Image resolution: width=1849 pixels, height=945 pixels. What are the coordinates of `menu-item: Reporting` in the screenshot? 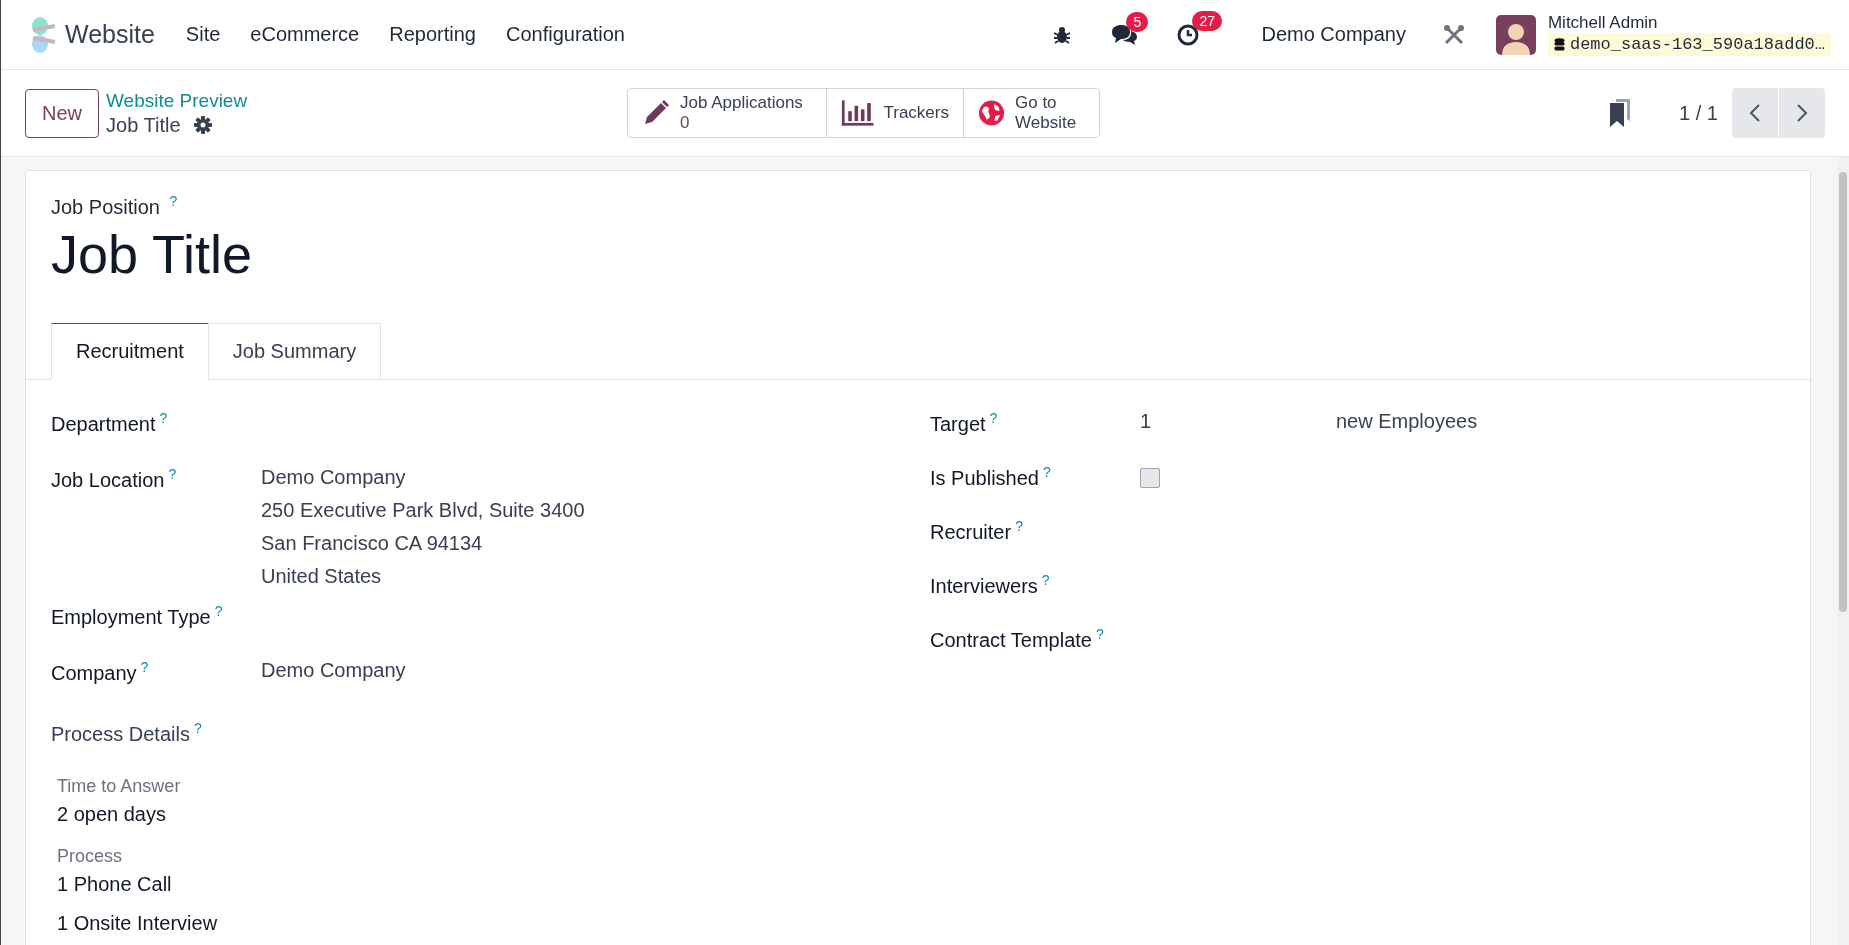 It's located at (432, 34).